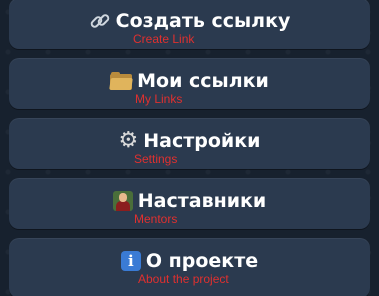 This screenshot has height=296, width=379. I want to click on about-project-label: О проекте, so click(202, 260).